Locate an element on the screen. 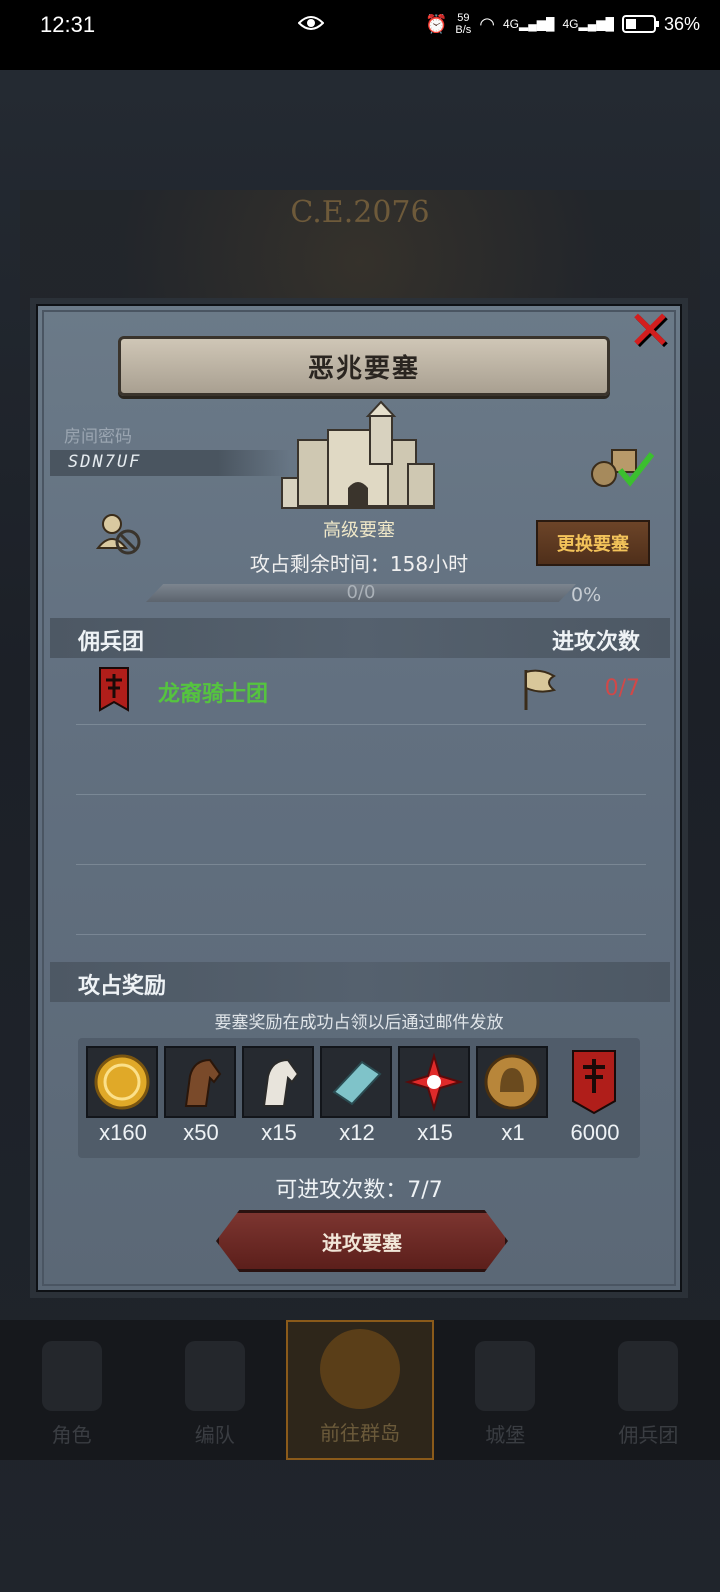  reward-item: x12 is located at coordinates (357, 1101).